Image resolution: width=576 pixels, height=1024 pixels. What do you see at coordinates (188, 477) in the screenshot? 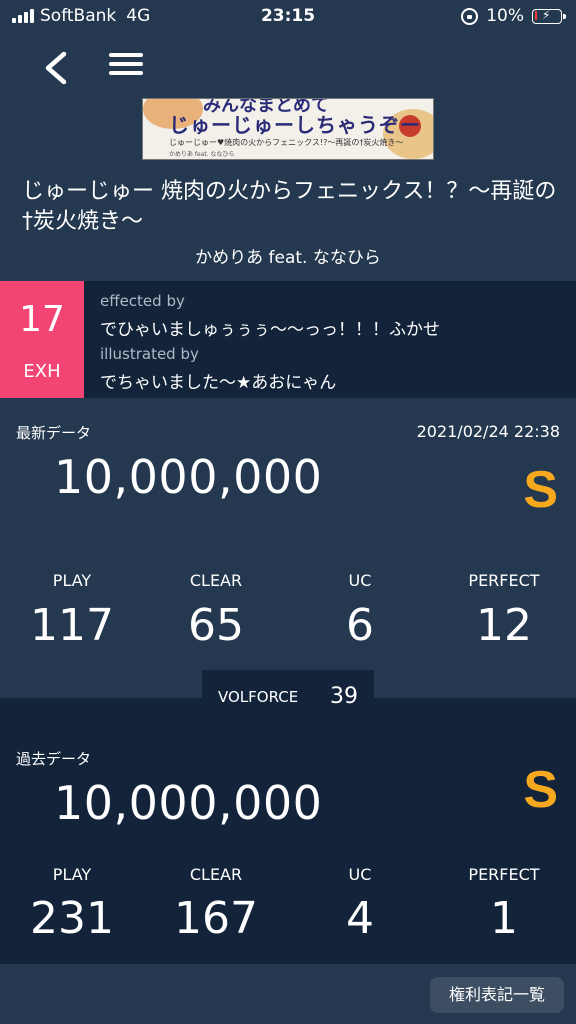
I see `latest-score: 10,000,000` at bounding box center [188, 477].